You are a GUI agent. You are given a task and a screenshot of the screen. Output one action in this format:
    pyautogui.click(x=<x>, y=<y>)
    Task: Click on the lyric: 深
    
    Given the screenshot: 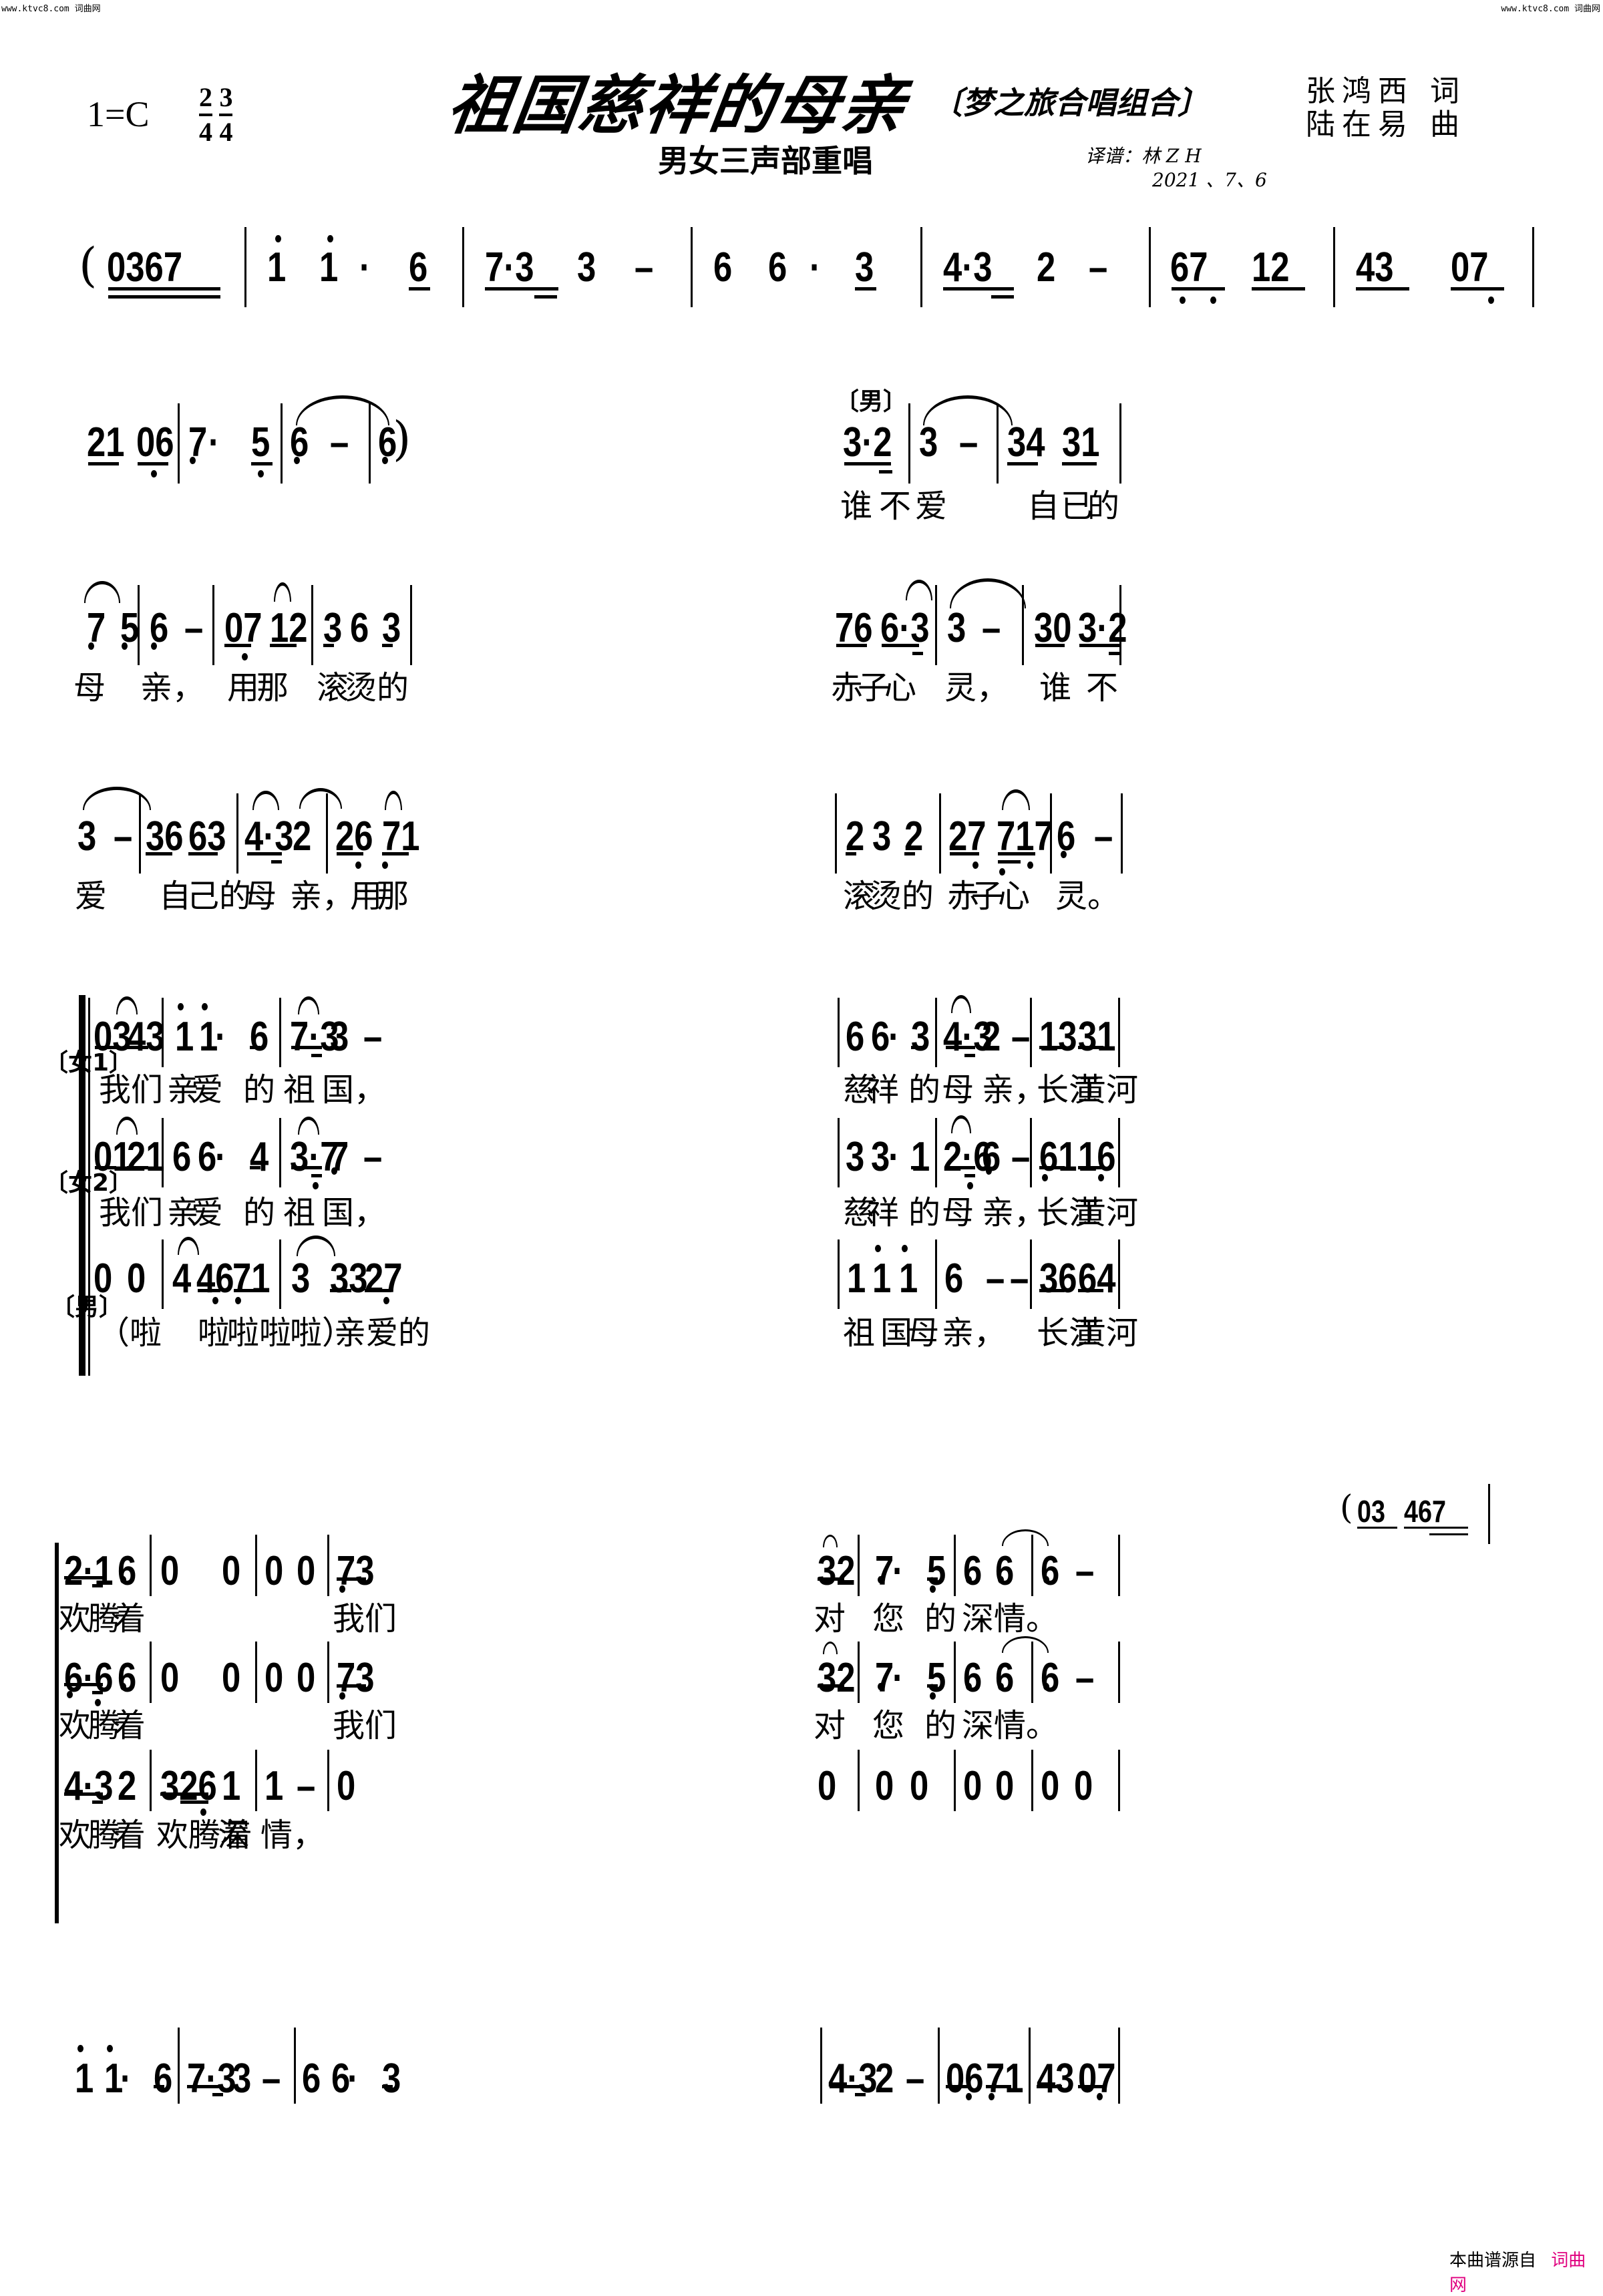 What is the action you would take?
    pyautogui.click(x=978, y=1725)
    